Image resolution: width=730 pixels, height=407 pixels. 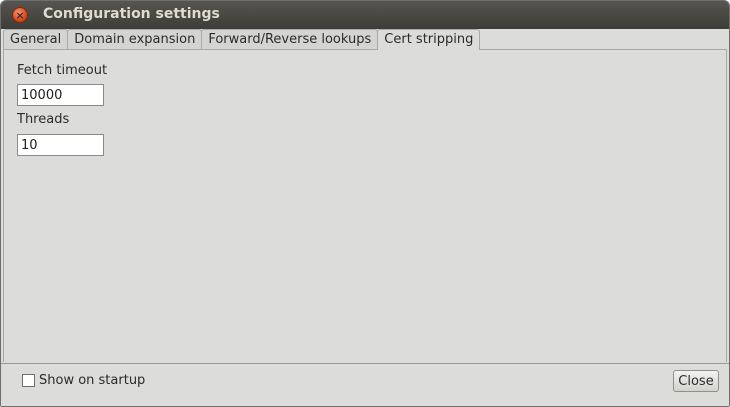 What do you see at coordinates (696, 381) in the screenshot?
I see `close-button: Close` at bounding box center [696, 381].